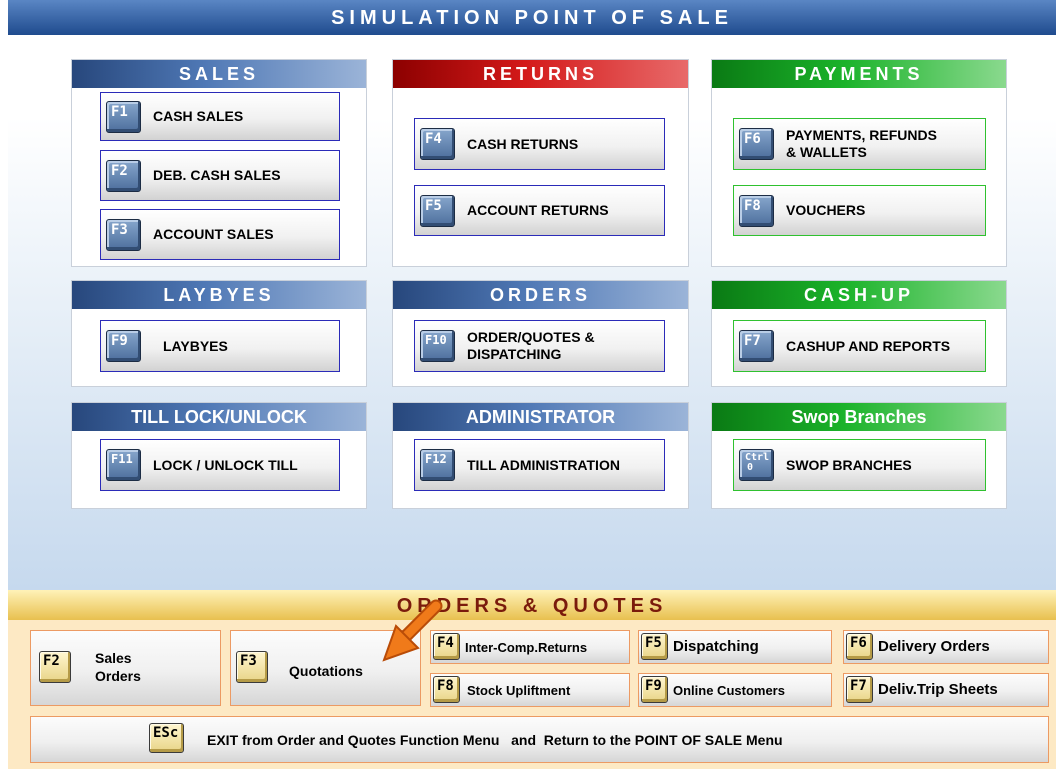 Image resolution: width=1056 pixels, height=769 pixels. I want to click on deliv-trip-sheets-label: Deliv.Trip Sheets, so click(938, 689).